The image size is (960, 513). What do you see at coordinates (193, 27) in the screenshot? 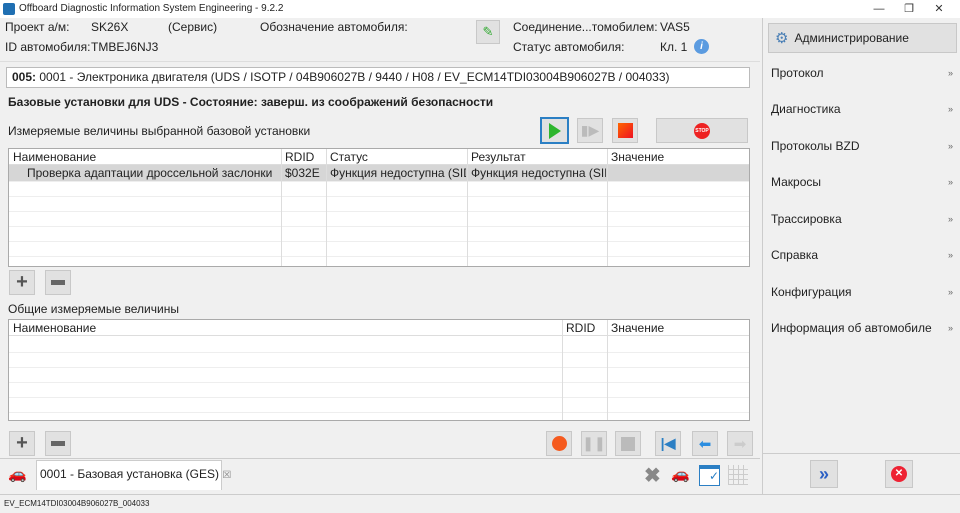
I see `mode-value: (Сервис)` at bounding box center [193, 27].